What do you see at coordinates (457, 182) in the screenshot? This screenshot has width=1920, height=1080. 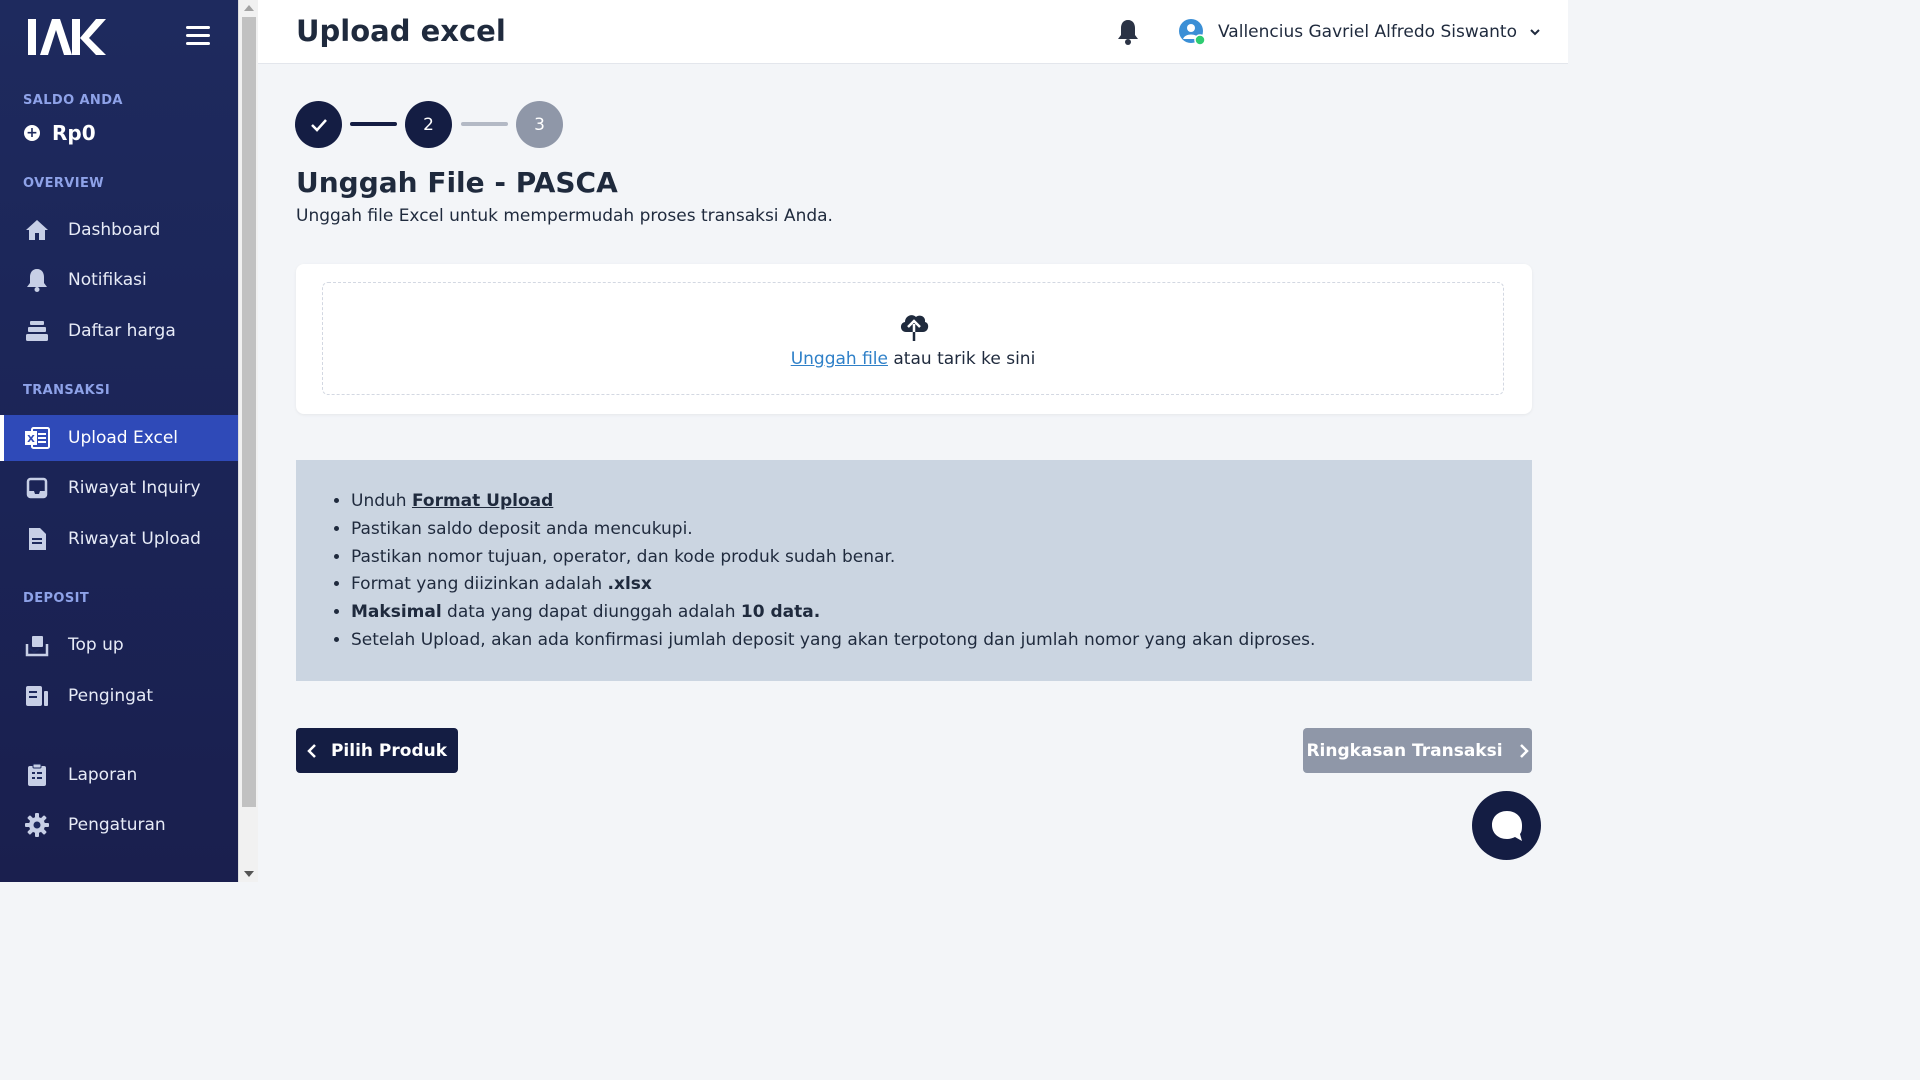 I see `section-title: Unggah File - PASCA` at bounding box center [457, 182].